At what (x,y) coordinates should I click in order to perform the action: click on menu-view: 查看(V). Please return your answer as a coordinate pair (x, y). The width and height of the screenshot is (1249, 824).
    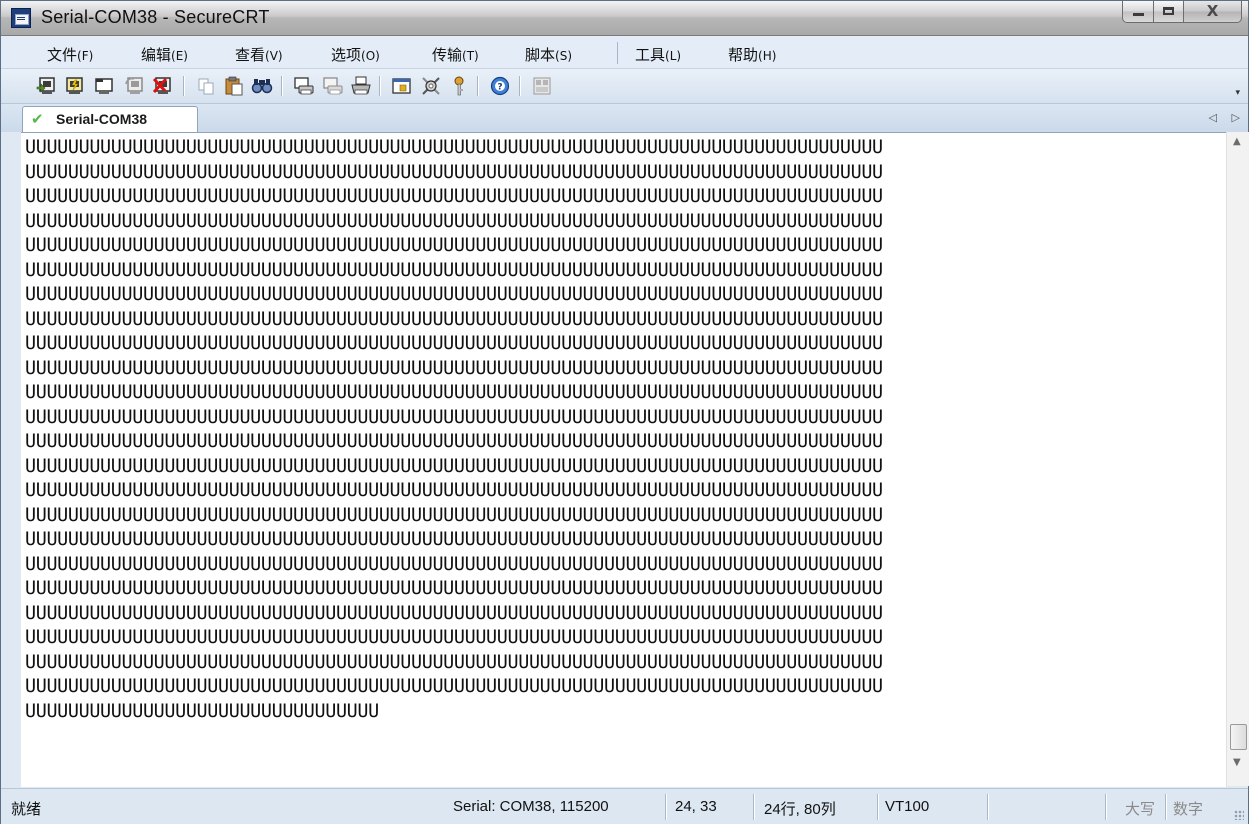
    Looking at the image, I should click on (259, 54).